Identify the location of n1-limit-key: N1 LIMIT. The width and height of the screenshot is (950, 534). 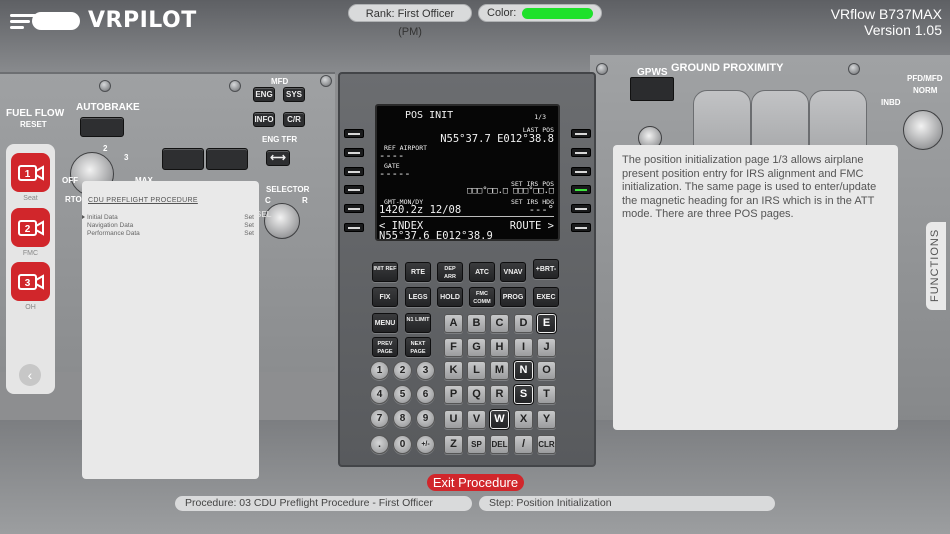
(418, 323).